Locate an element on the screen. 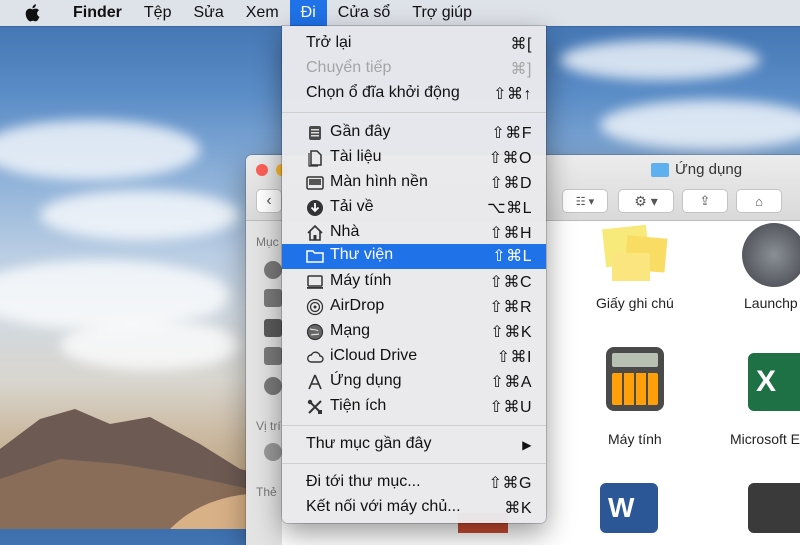  view-options-button: ☷ ▾ is located at coordinates (585, 201).